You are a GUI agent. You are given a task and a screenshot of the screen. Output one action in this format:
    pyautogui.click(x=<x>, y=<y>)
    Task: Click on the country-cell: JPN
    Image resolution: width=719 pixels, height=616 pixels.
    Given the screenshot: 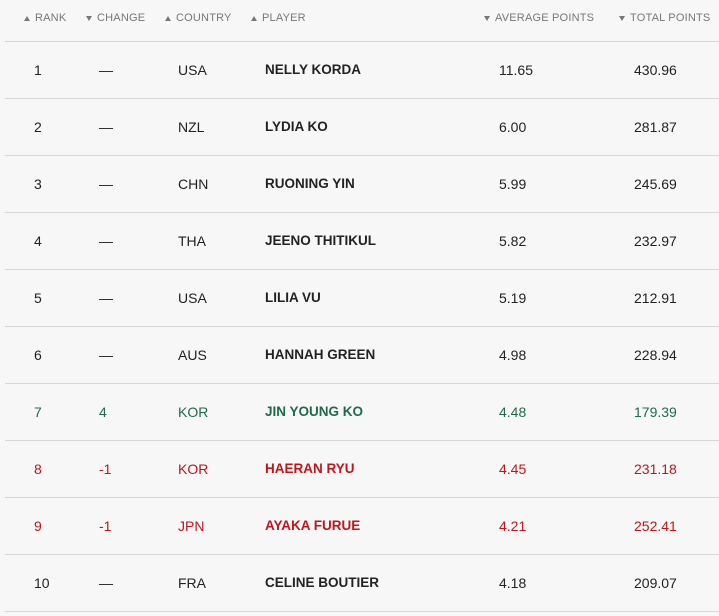 What is the action you would take?
    pyautogui.click(x=191, y=526)
    